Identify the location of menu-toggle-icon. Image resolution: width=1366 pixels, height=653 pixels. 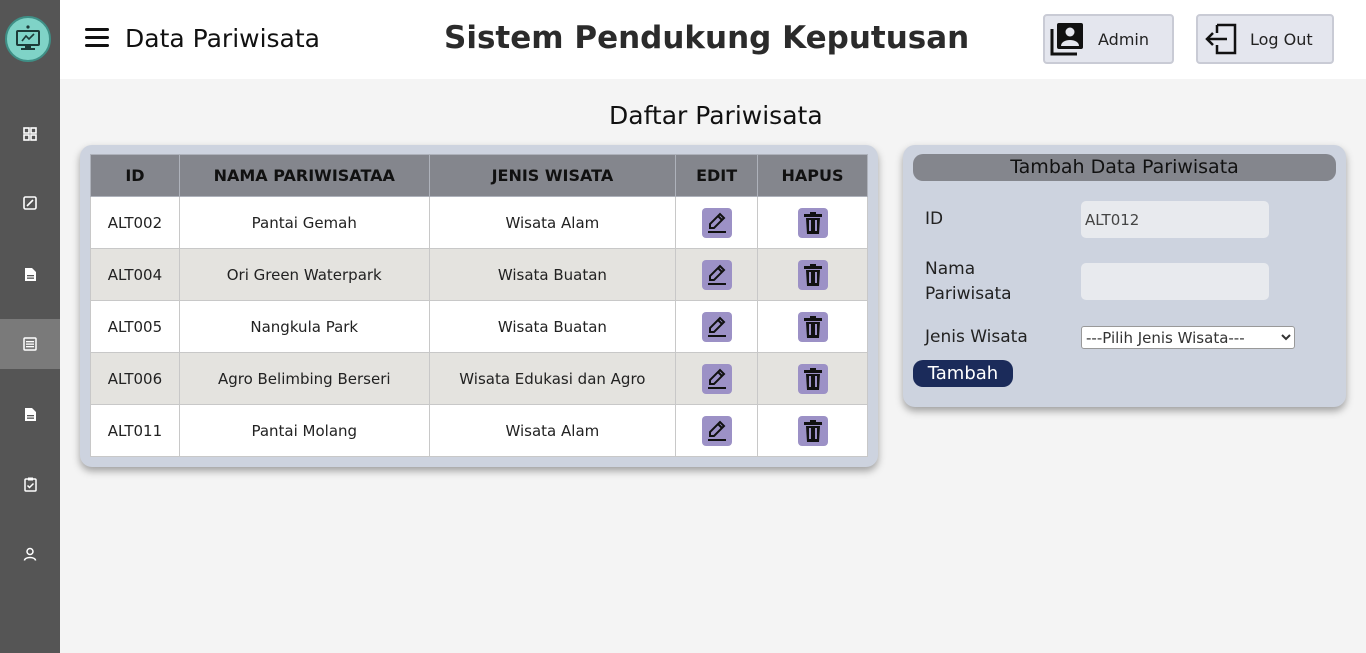
(97, 38).